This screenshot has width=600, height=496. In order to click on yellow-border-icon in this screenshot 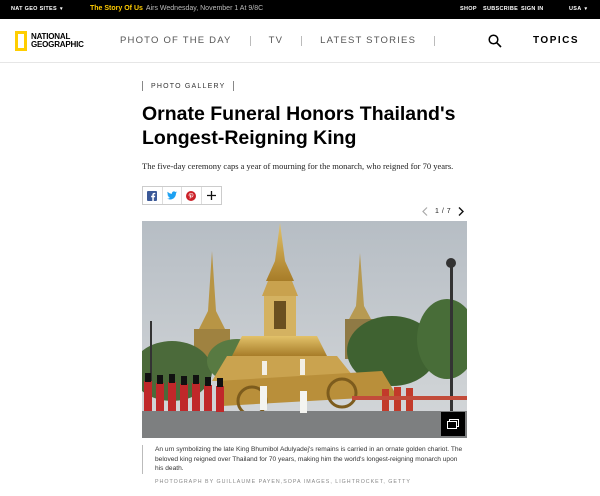, I will do `click(21, 41)`.